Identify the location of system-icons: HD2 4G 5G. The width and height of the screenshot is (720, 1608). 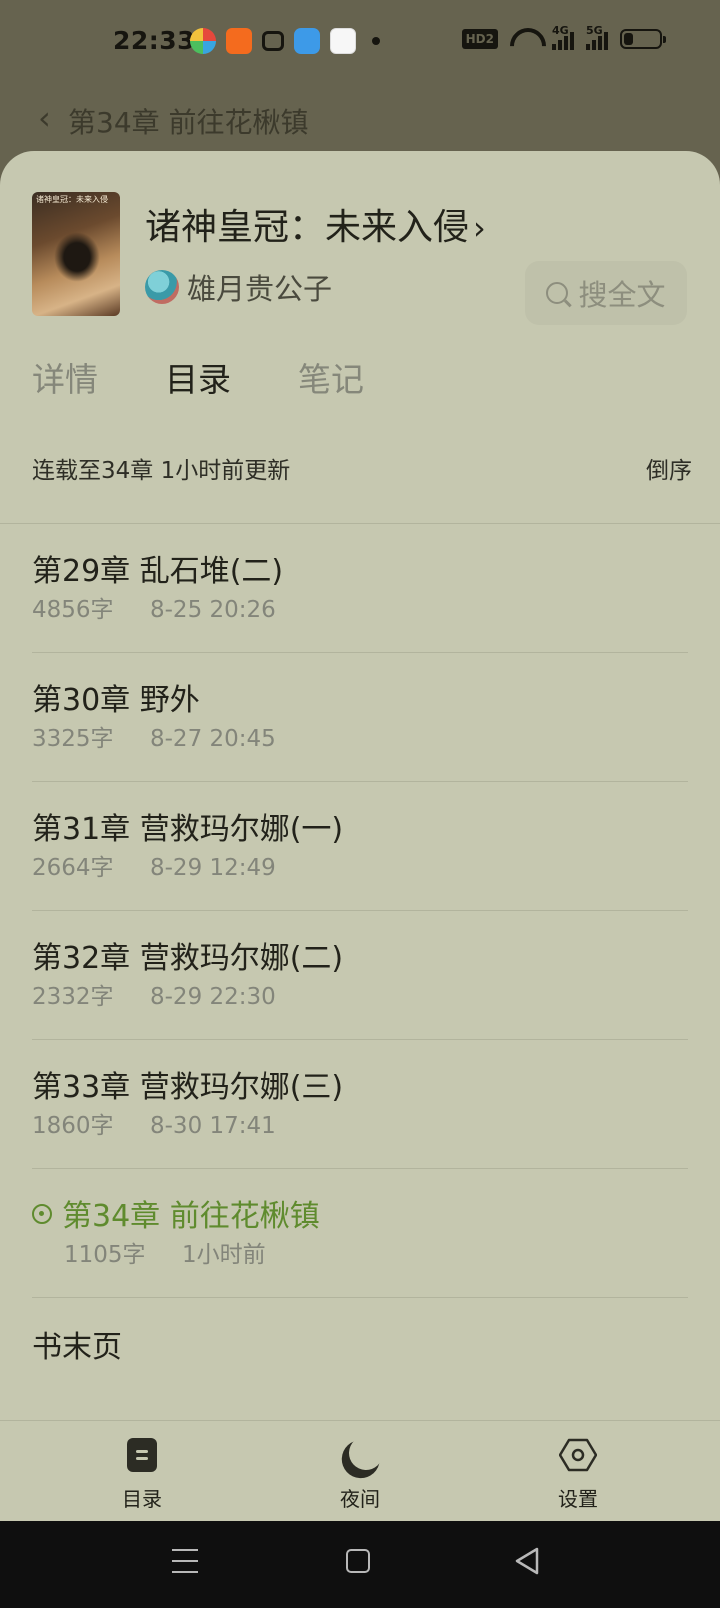
(563, 37).